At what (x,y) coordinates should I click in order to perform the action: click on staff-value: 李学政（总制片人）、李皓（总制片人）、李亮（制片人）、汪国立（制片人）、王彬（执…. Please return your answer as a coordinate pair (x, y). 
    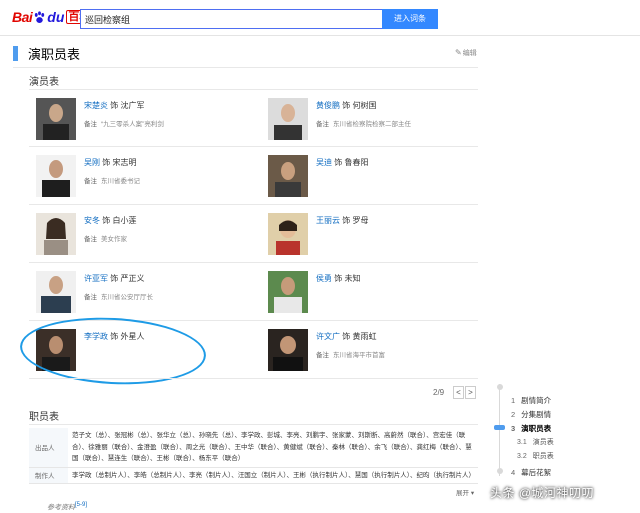
    Looking at the image, I should click on (273, 475).